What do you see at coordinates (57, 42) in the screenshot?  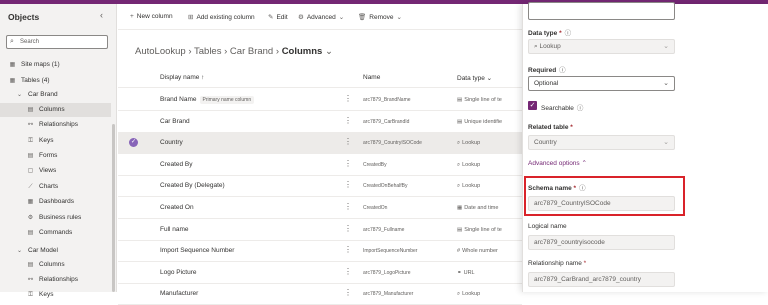 I see `search-input: ⌕ Search` at bounding box center [57, 42].